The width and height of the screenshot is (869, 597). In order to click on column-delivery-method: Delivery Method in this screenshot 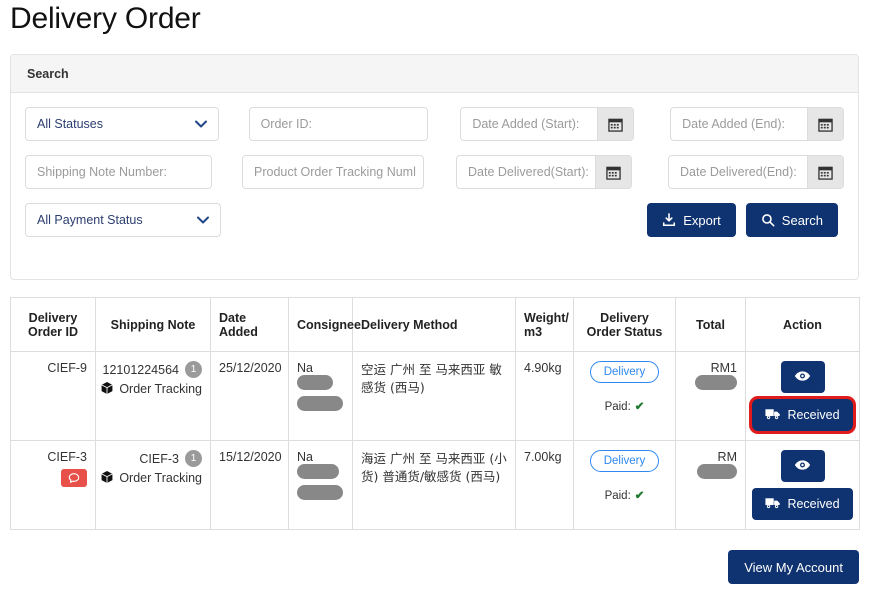, I will do `click(434, 324)`.